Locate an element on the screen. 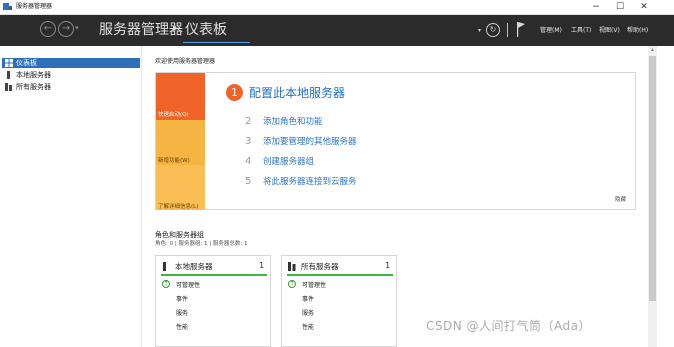 The height and width of the screenshot is (347, 674). forward-button: → is located at coordinates (66, 29).